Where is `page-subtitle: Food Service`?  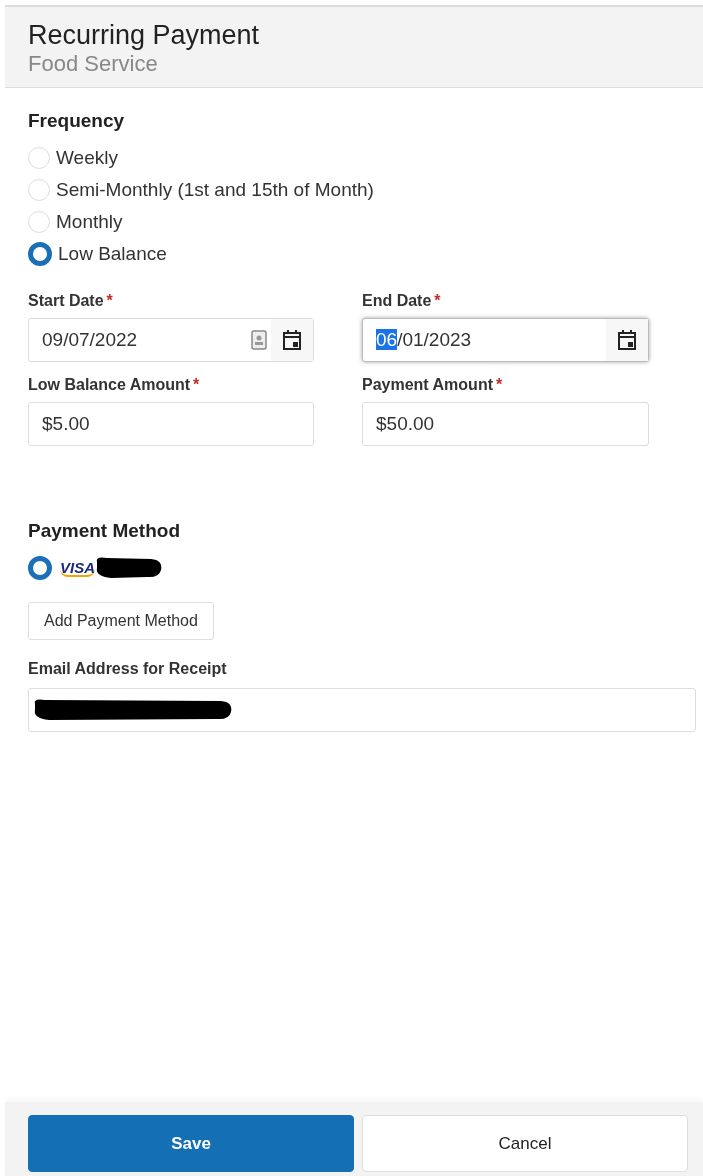
page-subtitle: Food Service is located at coordinates (93, 64).